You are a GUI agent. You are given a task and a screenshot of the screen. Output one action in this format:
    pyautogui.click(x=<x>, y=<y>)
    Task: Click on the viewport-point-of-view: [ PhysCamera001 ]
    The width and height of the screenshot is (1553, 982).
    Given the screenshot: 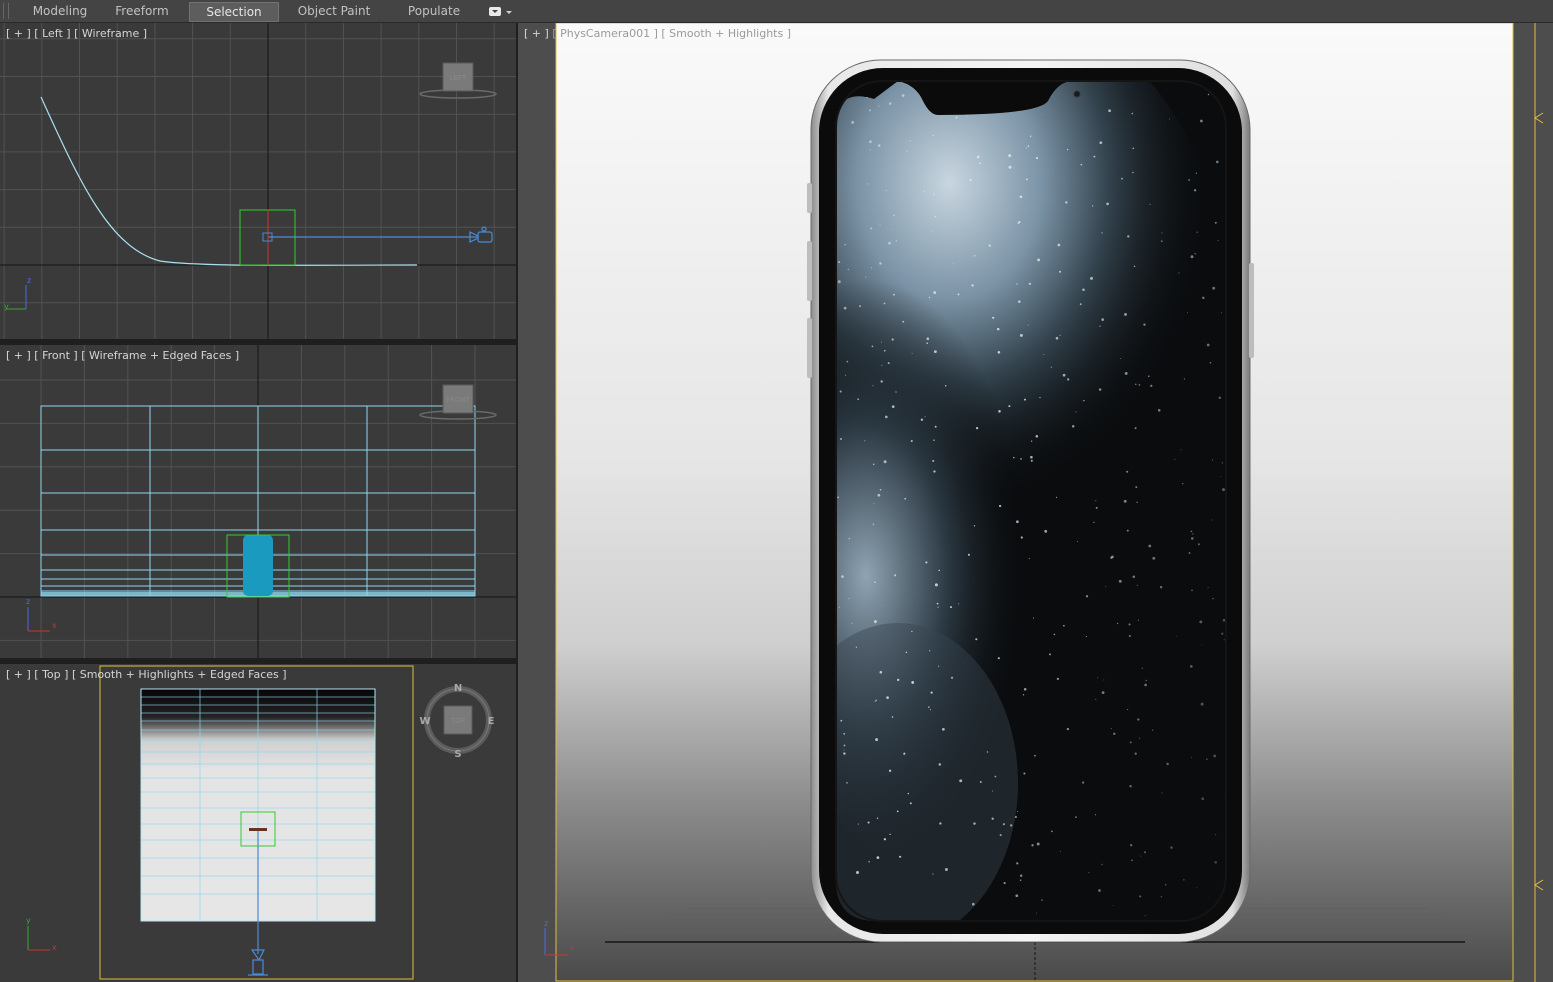 What is the action you would take?
    pyautogui.click(x=605, y=33)
    